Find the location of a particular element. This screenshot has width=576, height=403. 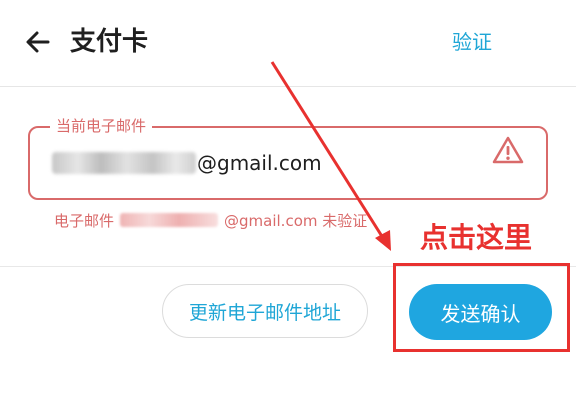

verify-link: 验证 is located at coordinates (472, 42).